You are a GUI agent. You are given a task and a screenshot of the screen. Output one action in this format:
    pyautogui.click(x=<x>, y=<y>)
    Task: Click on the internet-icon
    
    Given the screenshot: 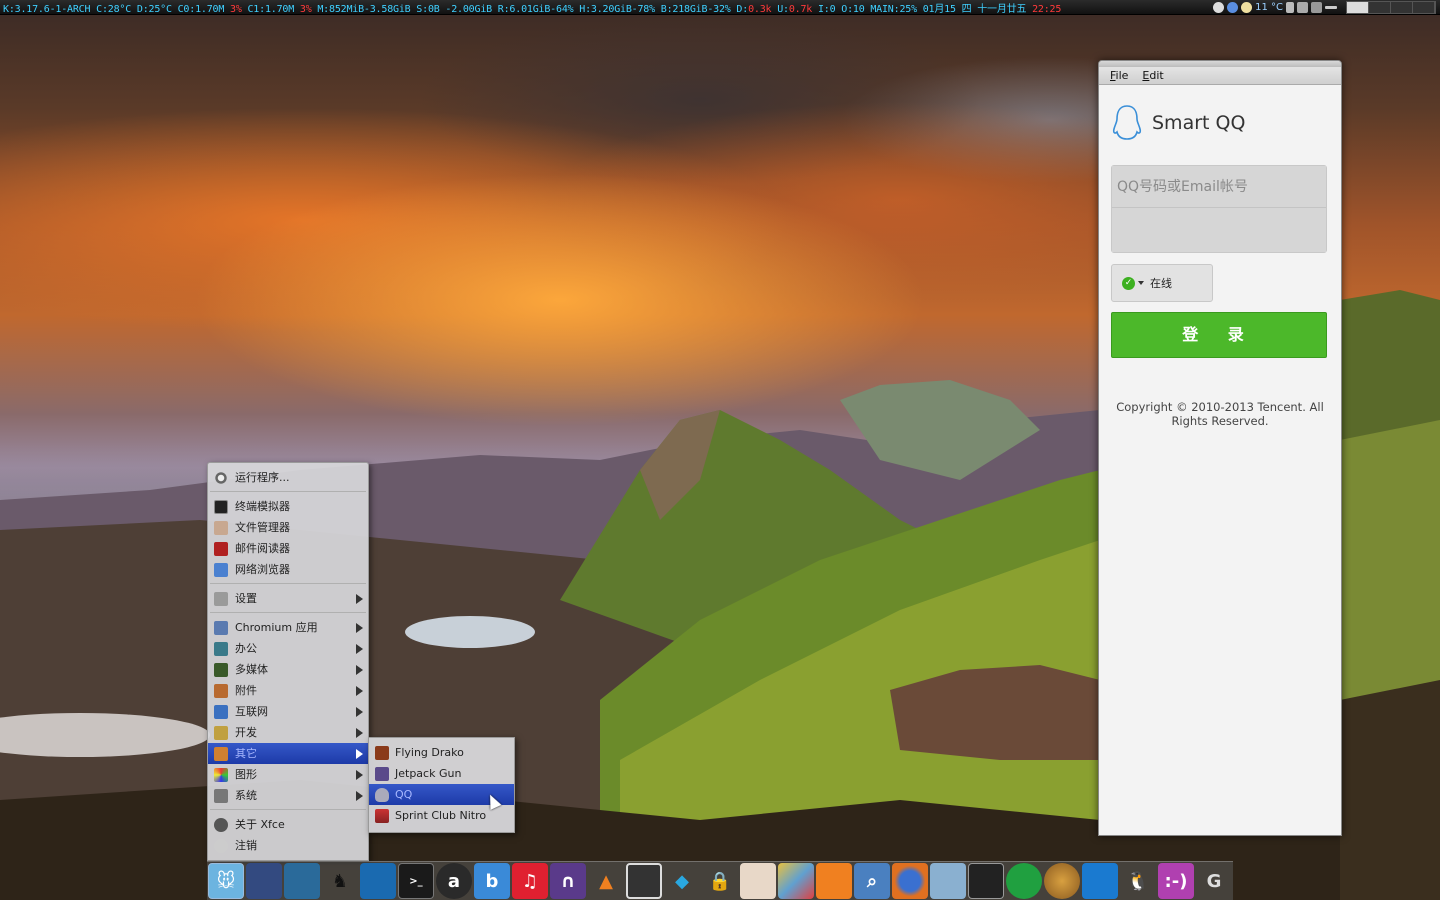 What is the action you would take?
    pyautogui.click(x=221, y=712)
    